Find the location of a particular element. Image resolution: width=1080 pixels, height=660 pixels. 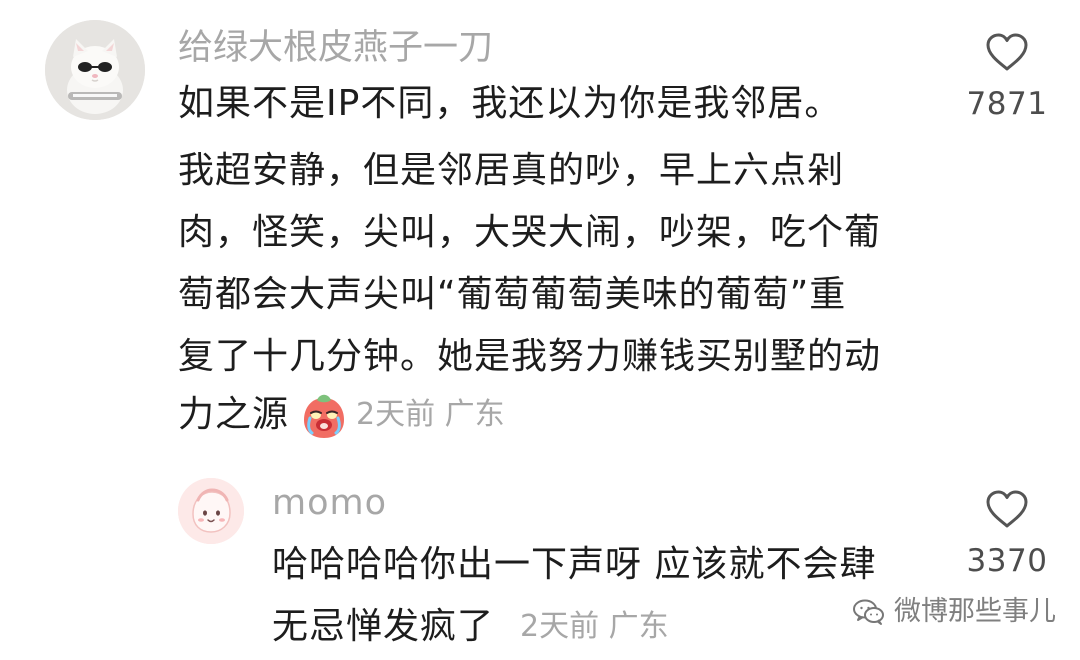

comment-line-3: 肉，怪笑，尖叫，大哭大闹，吵架，吃个葡 is located at coordinates (530, 232).